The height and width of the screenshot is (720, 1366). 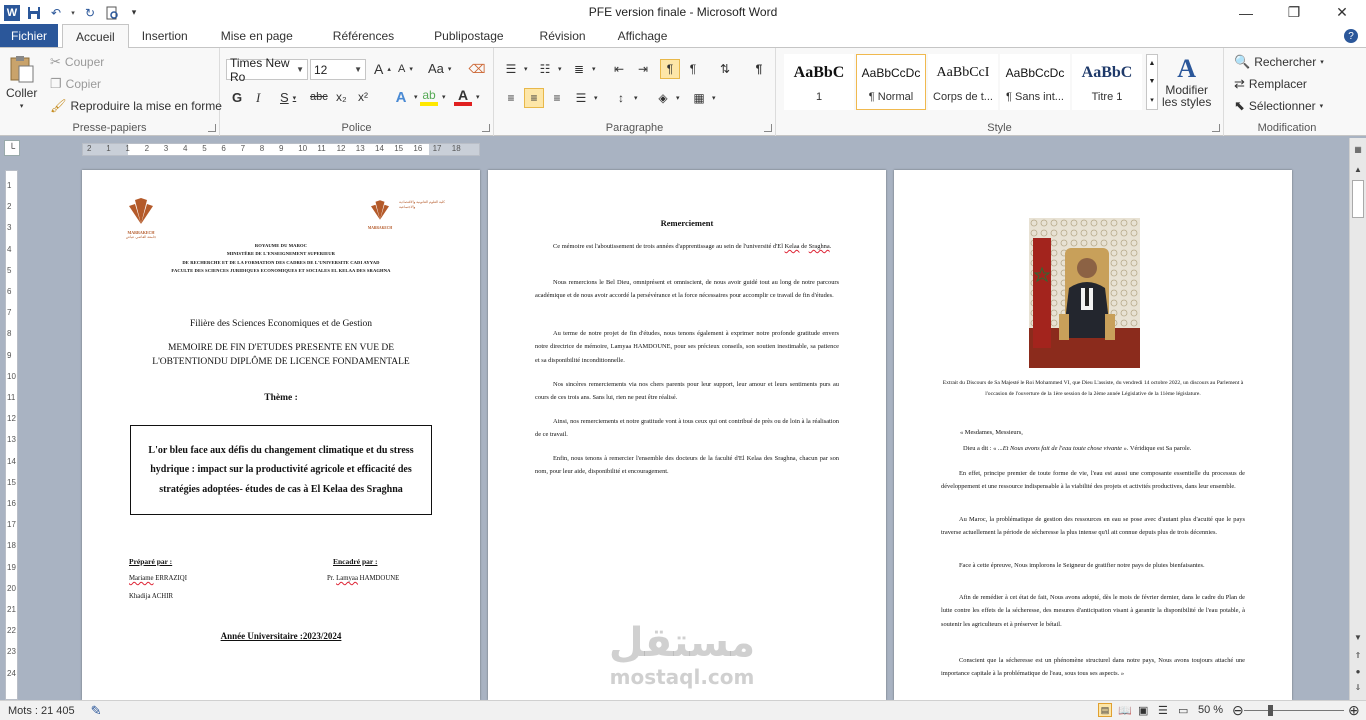 I want to click on restore-button: ❐, so click(x=1294, y=12).